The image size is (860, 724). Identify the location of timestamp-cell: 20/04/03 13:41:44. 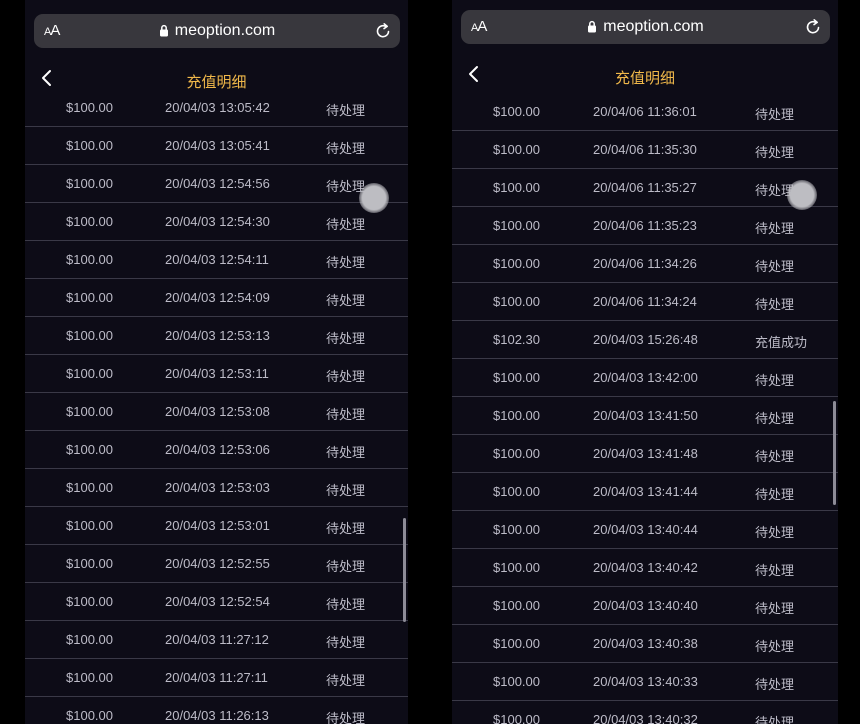
(645, 491).